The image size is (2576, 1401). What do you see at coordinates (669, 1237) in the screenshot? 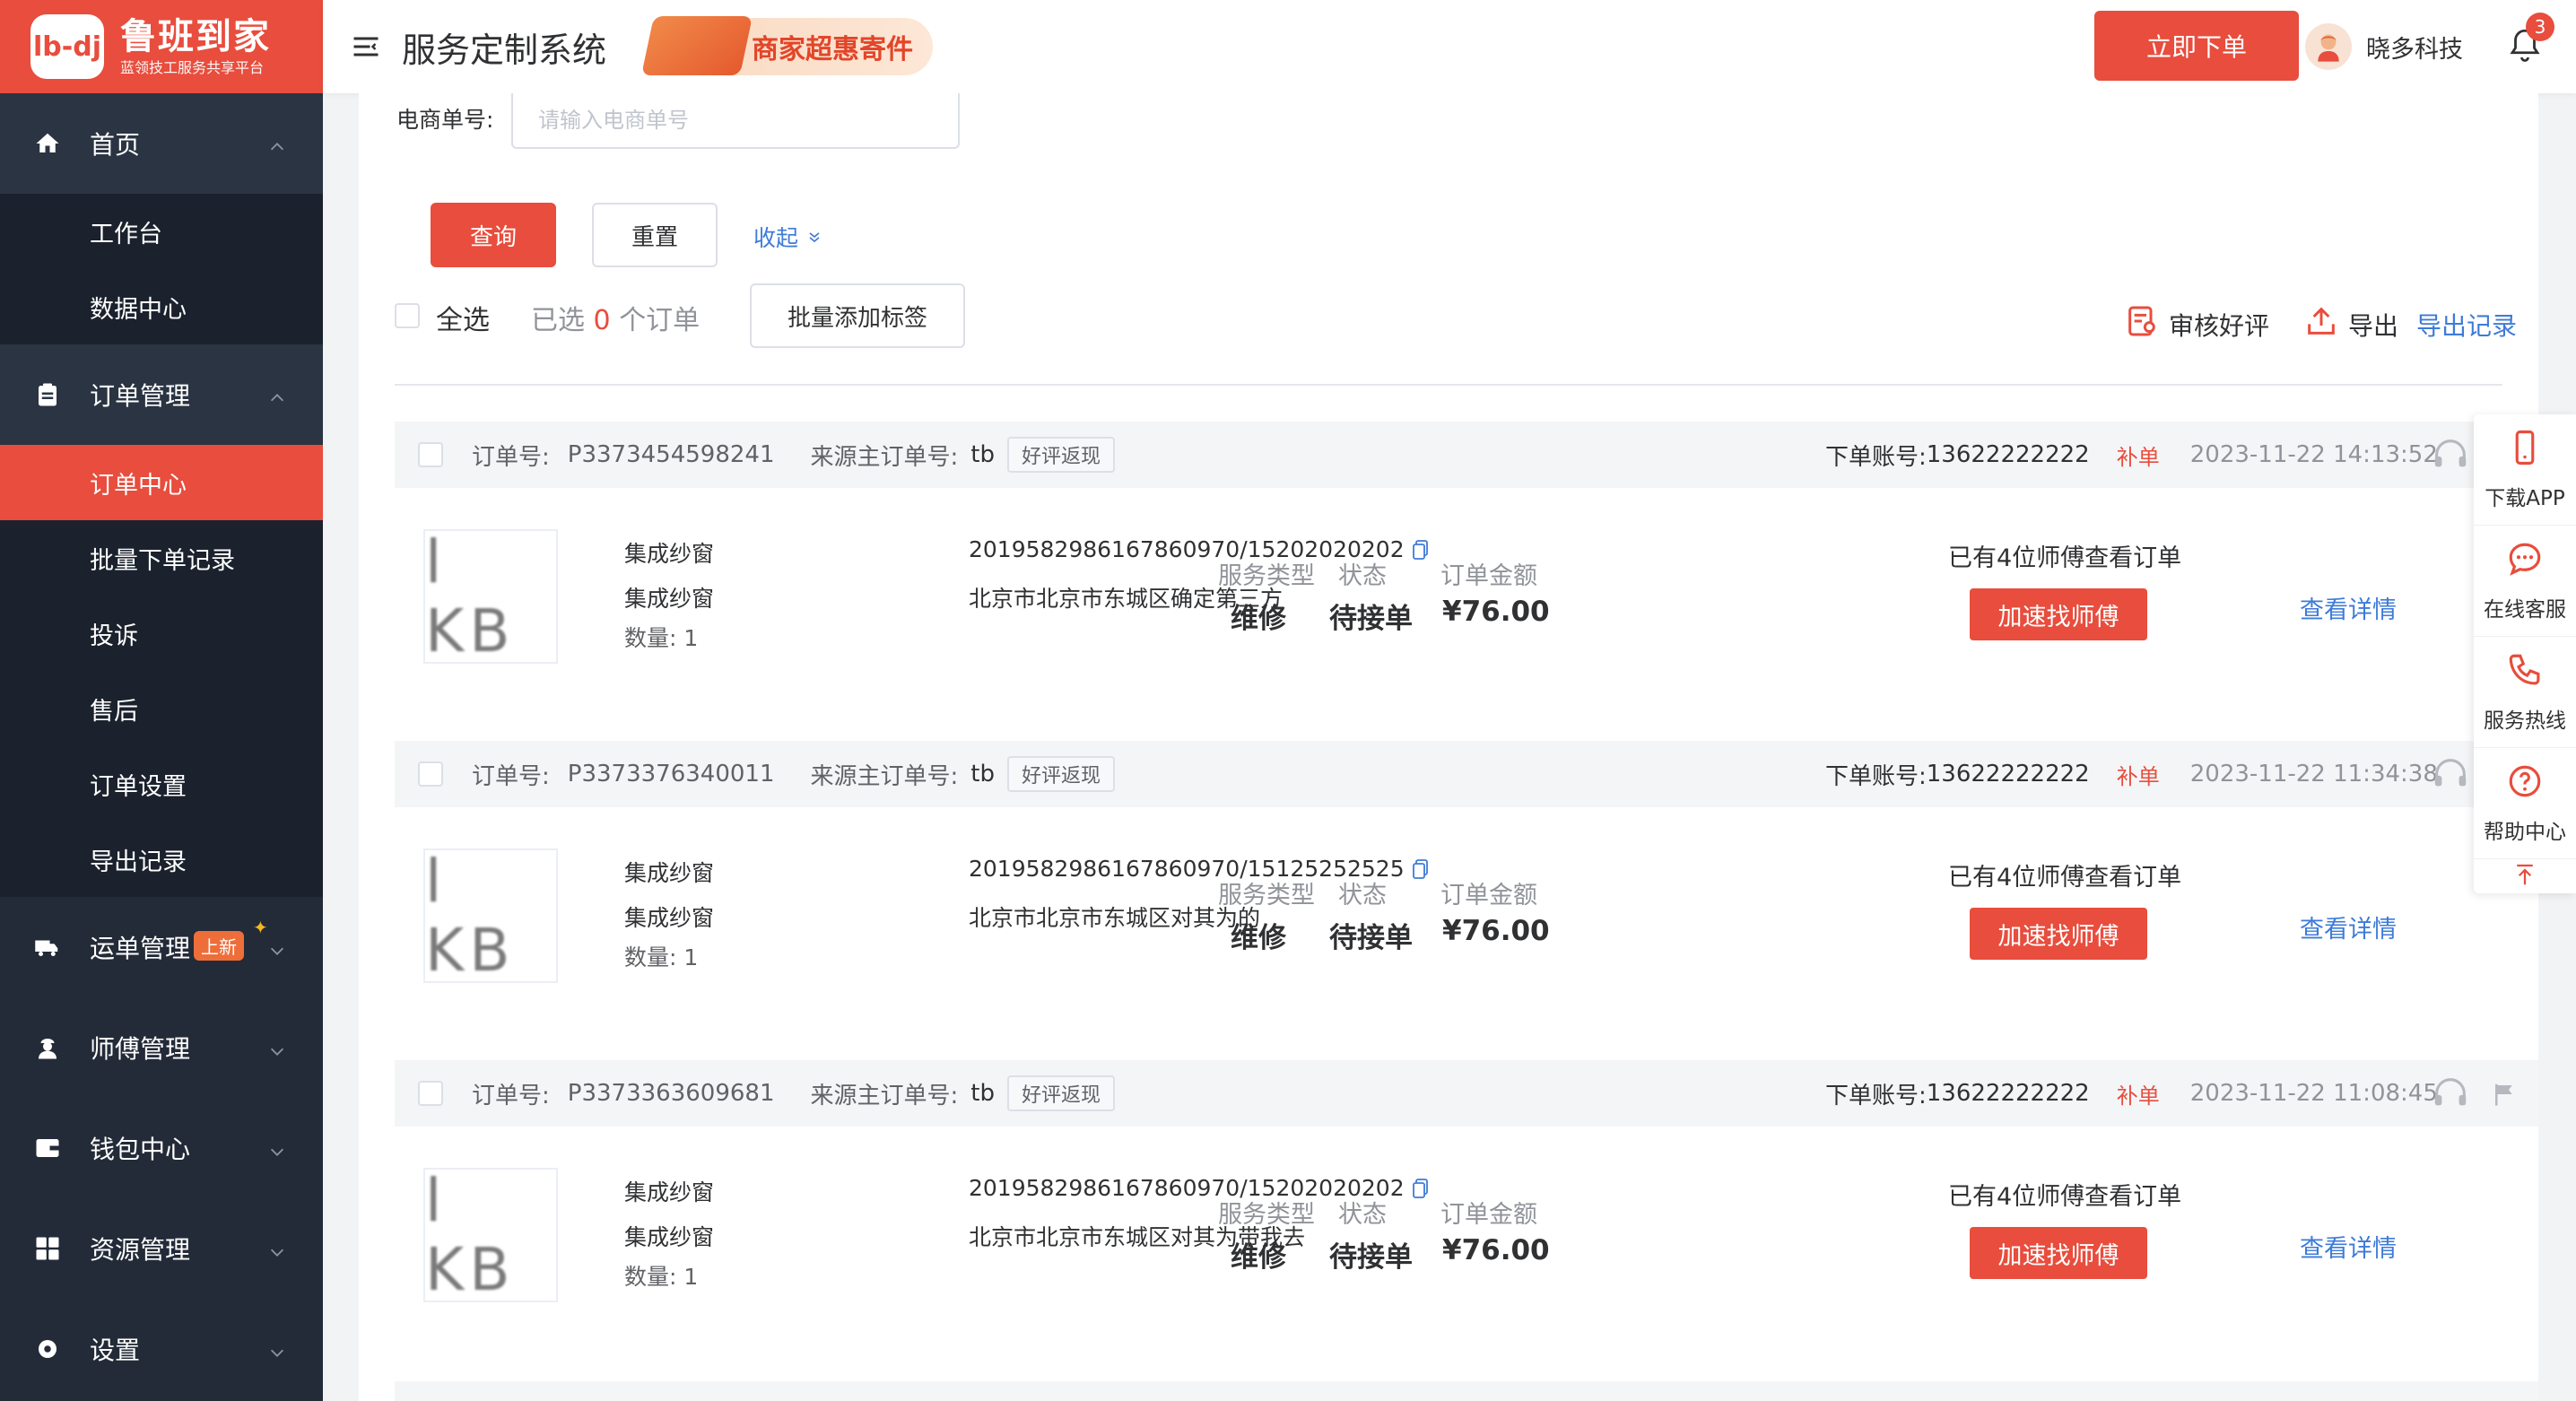
I see `product-spec: 集成纱窗` at bounding box center [669, 1237].